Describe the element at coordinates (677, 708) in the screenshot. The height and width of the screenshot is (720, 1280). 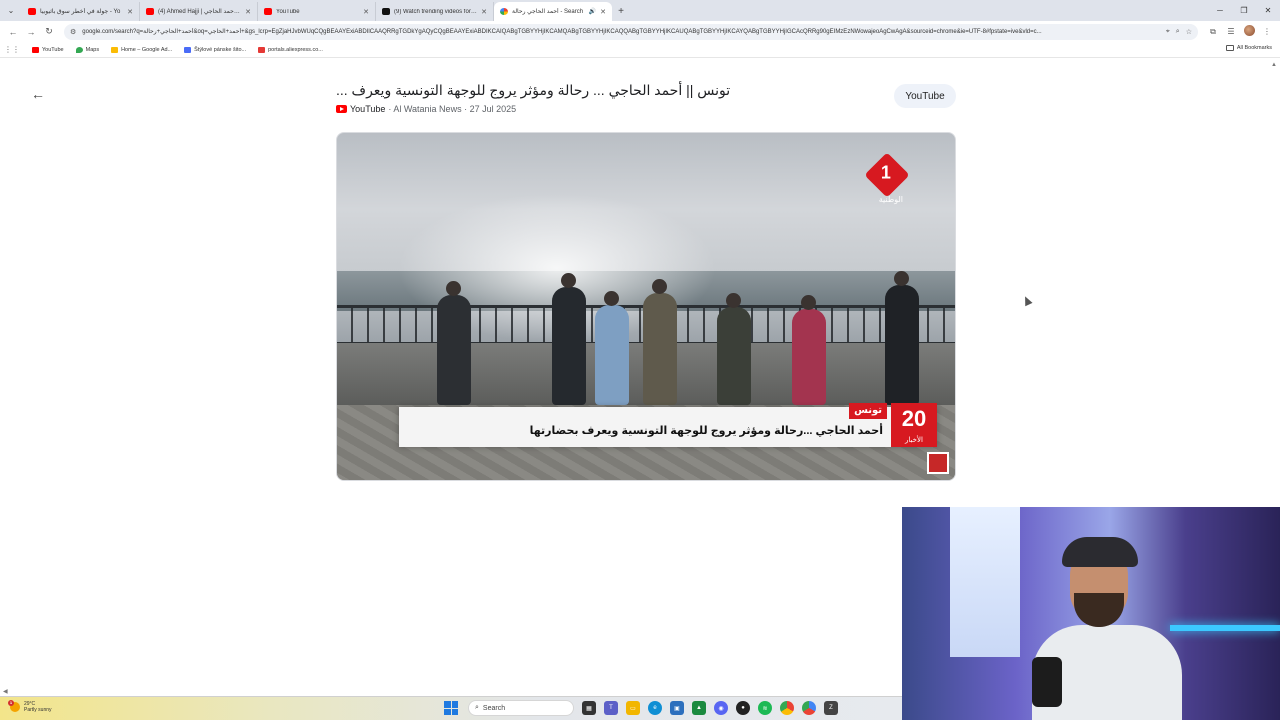
I see `store-icon: ▣` at that location.